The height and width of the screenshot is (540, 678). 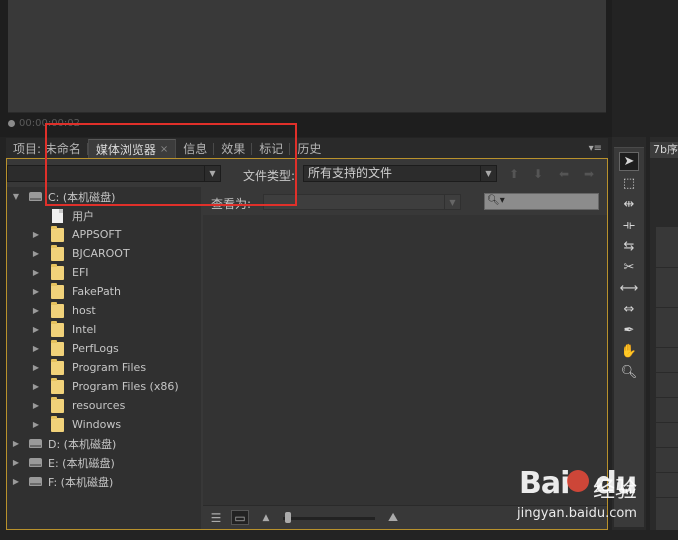 I want to click on tree-item-users: 用户, so click(x=62, y=215).